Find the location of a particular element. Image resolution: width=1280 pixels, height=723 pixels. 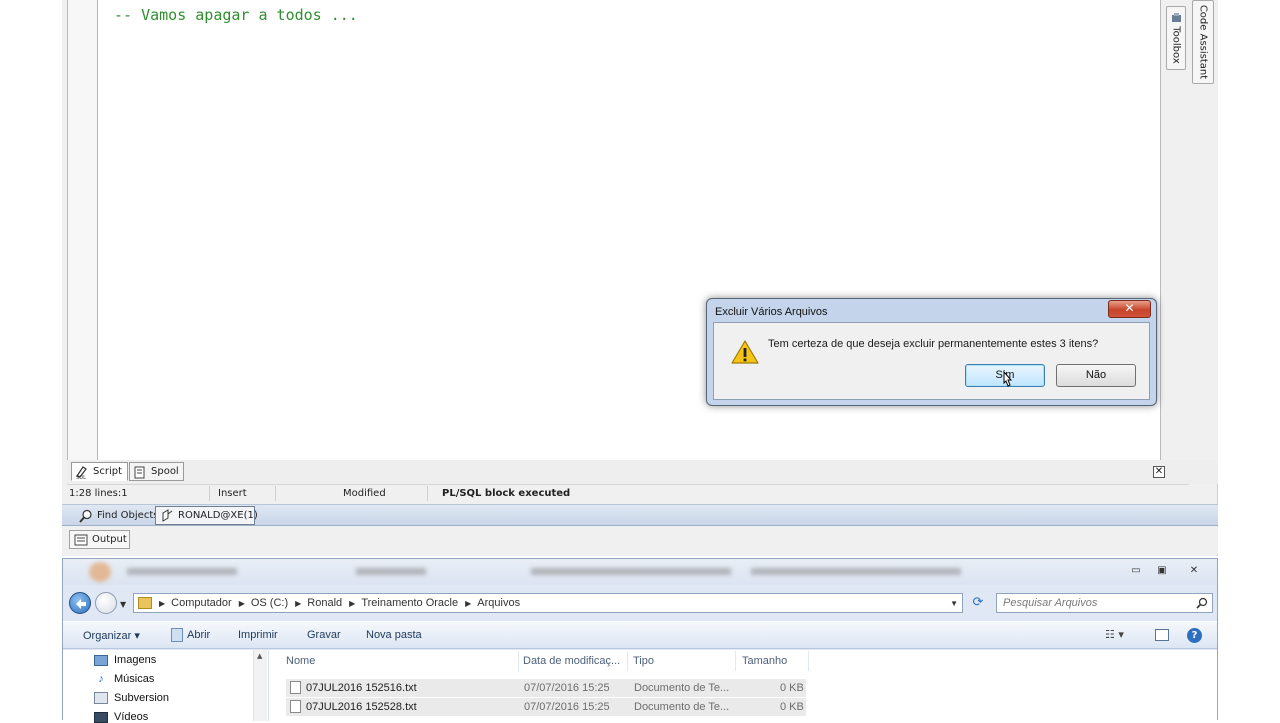

tab-spool-label: Spool is located at coordinates (165, 471).